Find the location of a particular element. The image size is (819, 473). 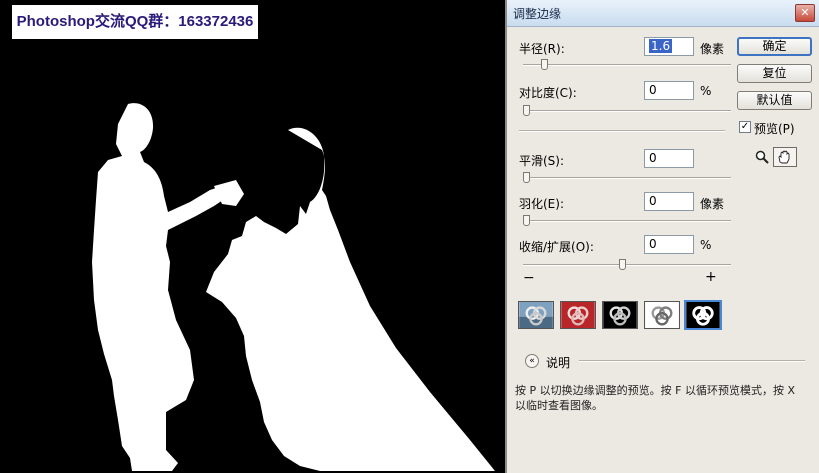

preview-mode-quick-mask is located at coordinates (578, 315).